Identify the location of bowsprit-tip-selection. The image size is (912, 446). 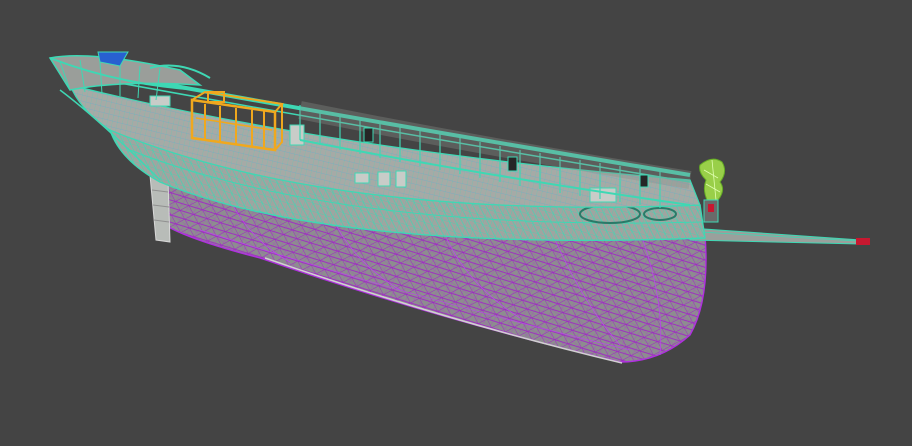
(863, 241).